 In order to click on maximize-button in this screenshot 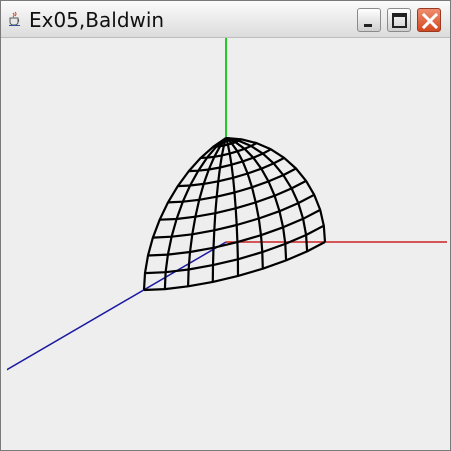, I will do `click(399, 20)`.